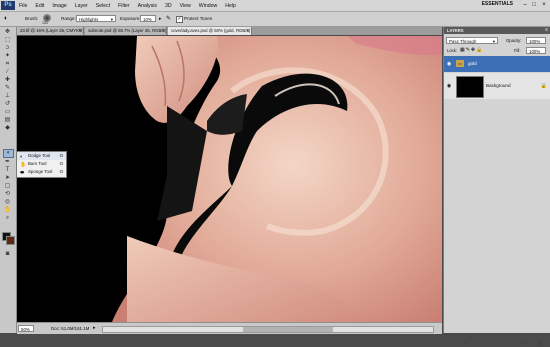 The width and height of the screenshot is (550, 347). What do you see at coordinates (8, 153) in the screenshot?
I see `dodge-tool-icon: ◐` at bounding box center [8, 153].